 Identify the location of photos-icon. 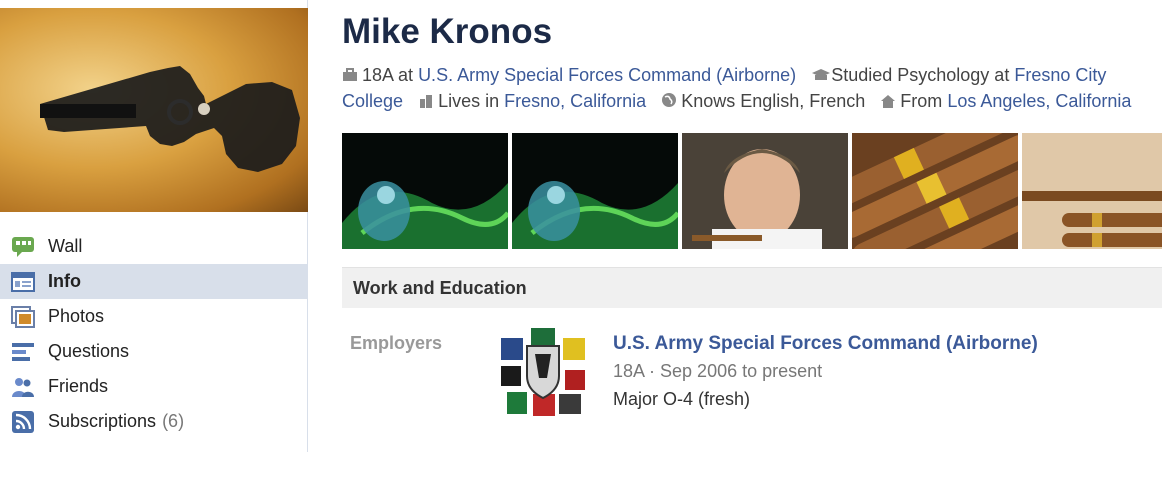
(23, 317).